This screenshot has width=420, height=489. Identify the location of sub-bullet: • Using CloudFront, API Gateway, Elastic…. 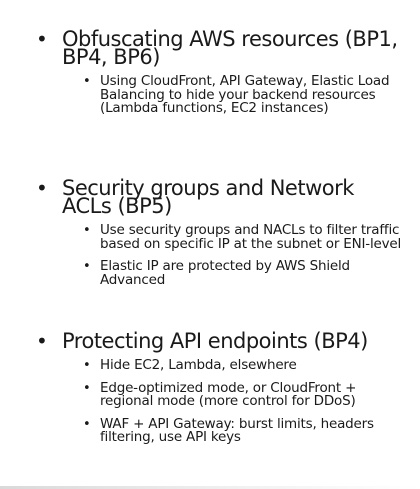
(210, 94).